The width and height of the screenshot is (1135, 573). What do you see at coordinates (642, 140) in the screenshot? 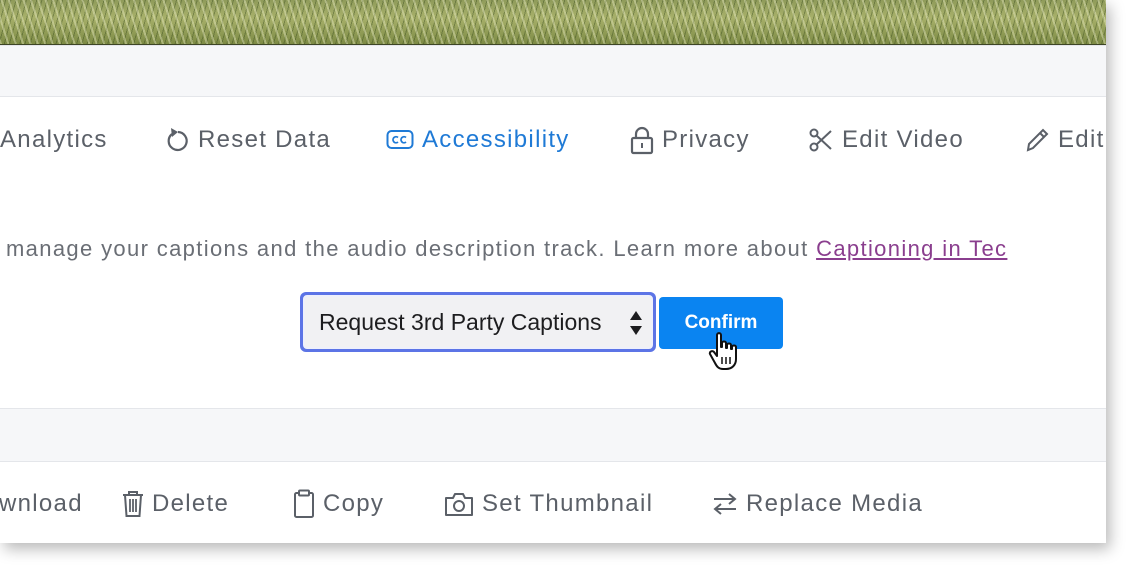
I see `lock-icon` at bounding box center [642, 140].